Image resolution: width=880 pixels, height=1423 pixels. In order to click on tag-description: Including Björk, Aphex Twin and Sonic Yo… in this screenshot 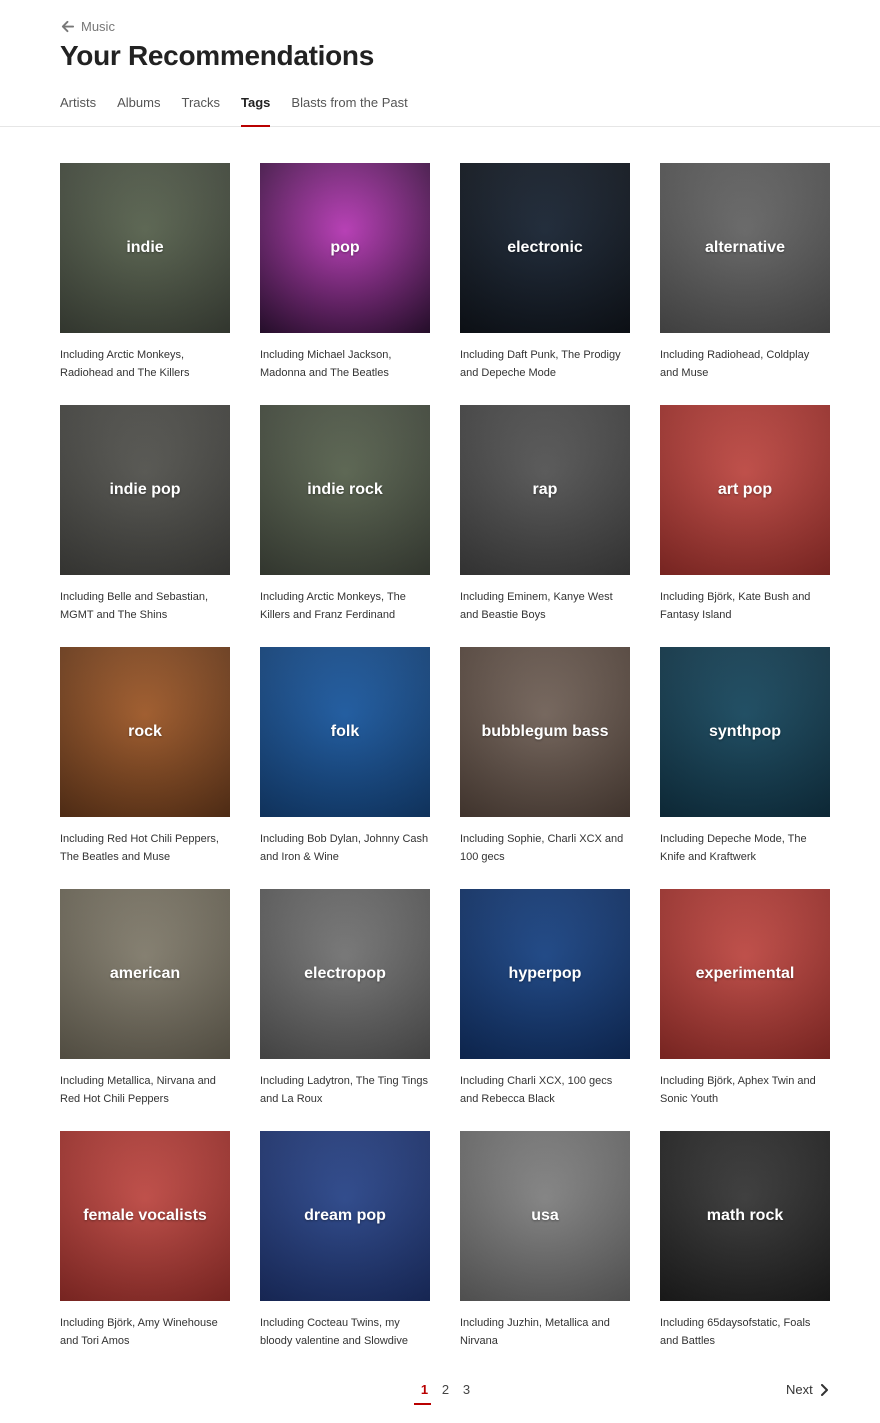, I will do `click(738, 1090)`.